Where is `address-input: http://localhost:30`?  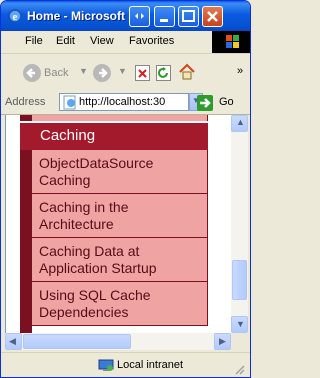 address-input: http://localhost:30 is located at coordinates (124, 102).